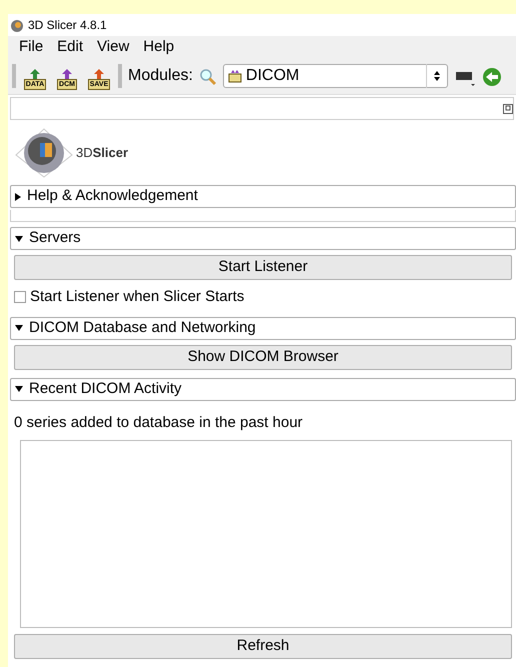 Image resolution: width=516 pixels, height=667 pixels. What do you see at coordinates (137, 297) in the screenshot?
I see `checkbox-label: Start Listener when Slicer Starts` at bounding box center [137, 297].